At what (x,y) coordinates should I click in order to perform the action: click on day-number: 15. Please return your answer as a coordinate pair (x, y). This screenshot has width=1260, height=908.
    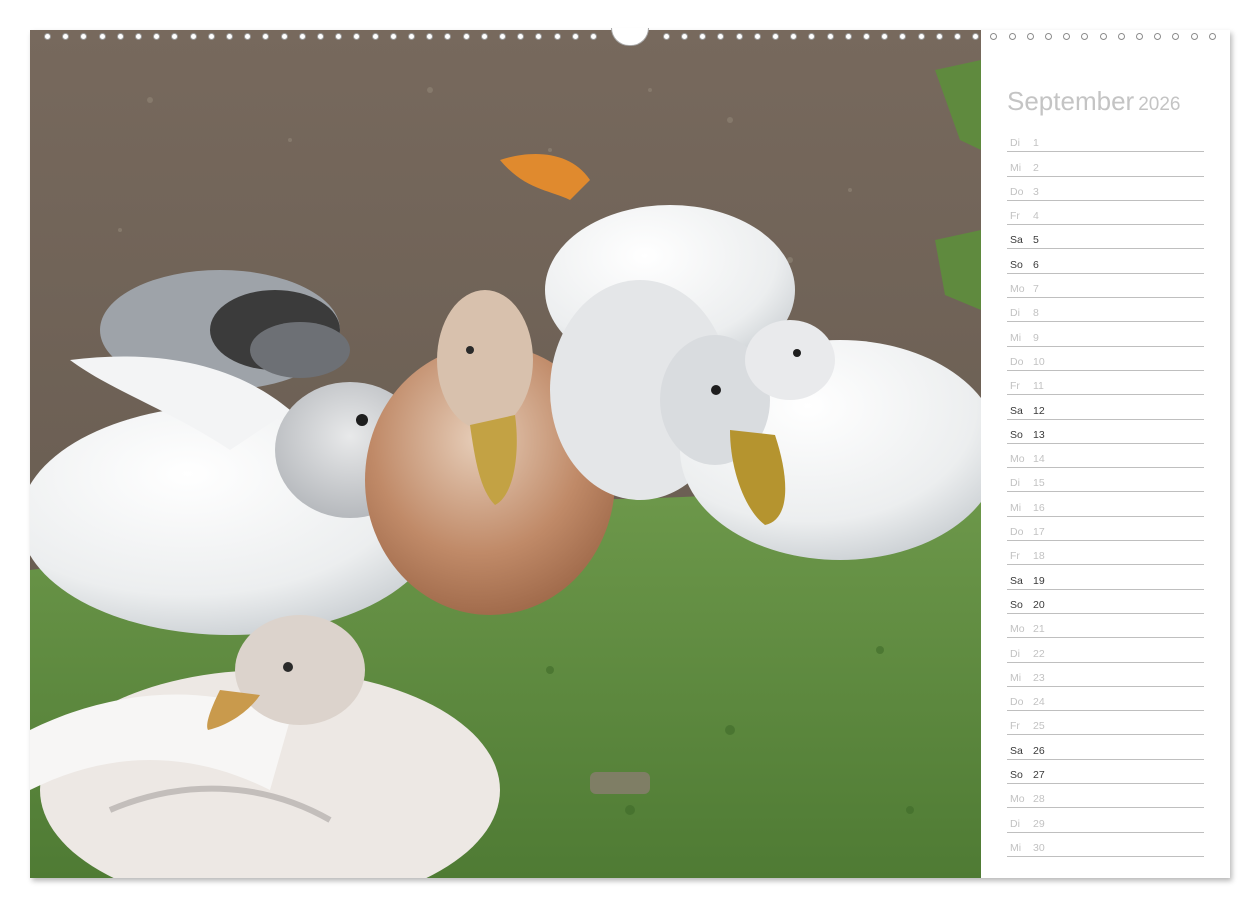
    Looking at the image, I should click on (1039, 483).